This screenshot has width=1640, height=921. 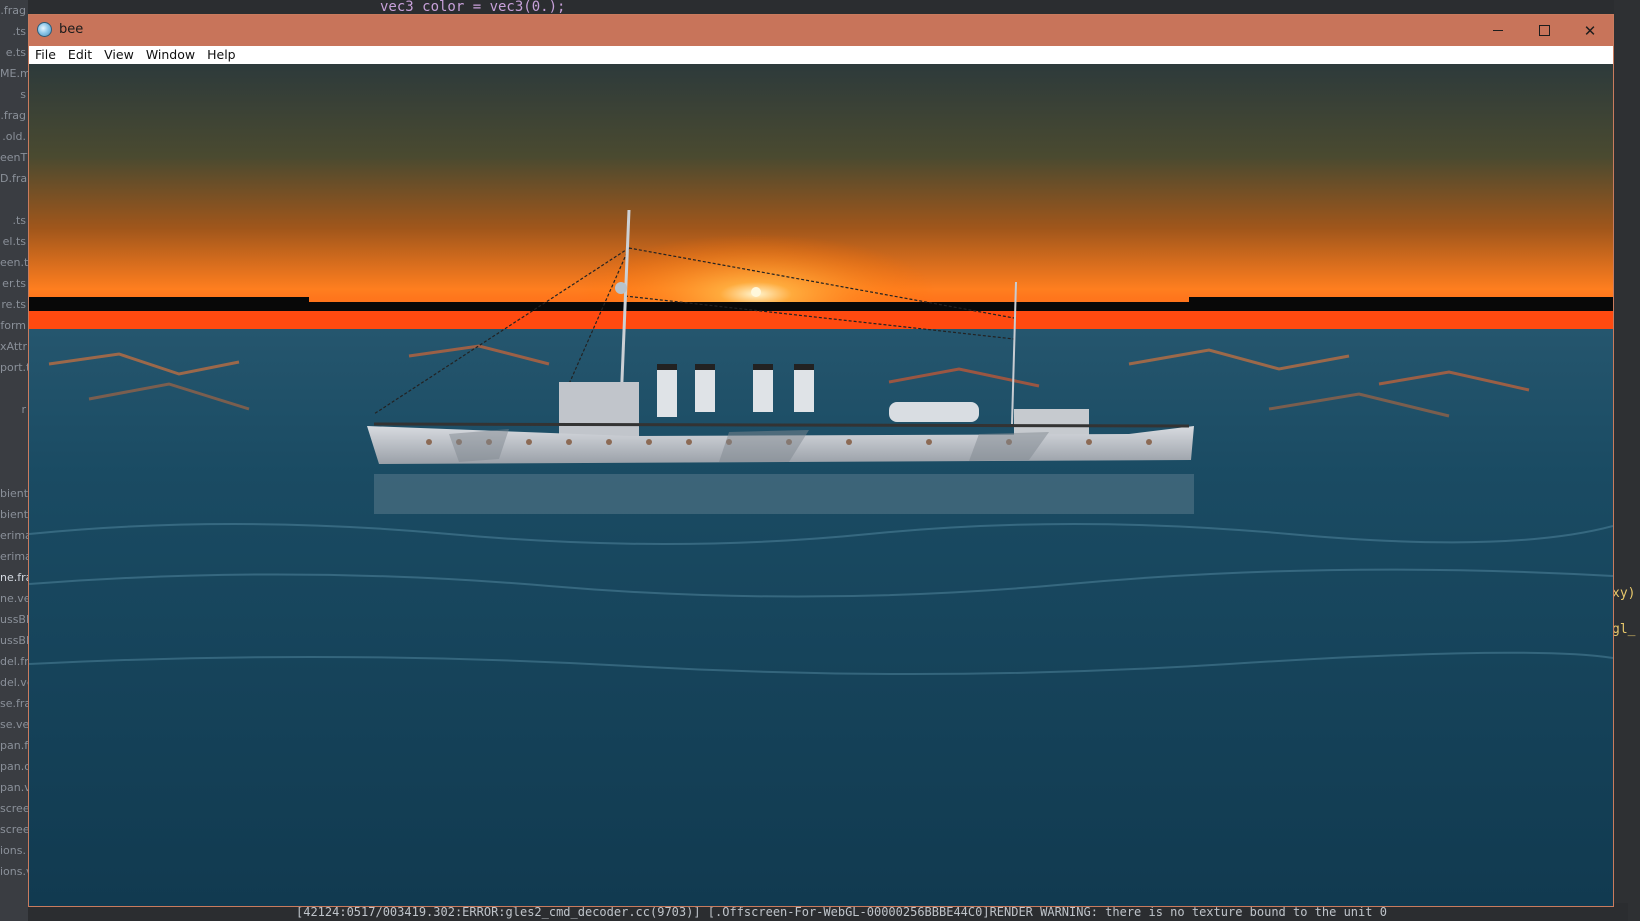 I want to click on window-title: bee, so click(x=71, y=29).